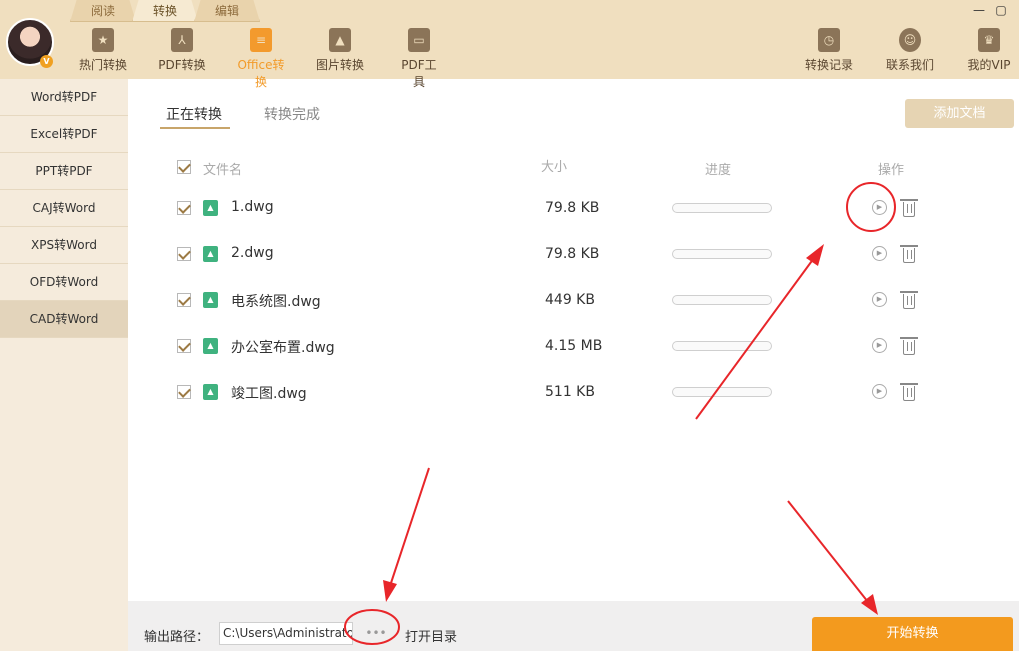 Image resolution: width=1019 pixels, height=651 pixels. I want to click on column-header-action: 操作, so click(891, 170).